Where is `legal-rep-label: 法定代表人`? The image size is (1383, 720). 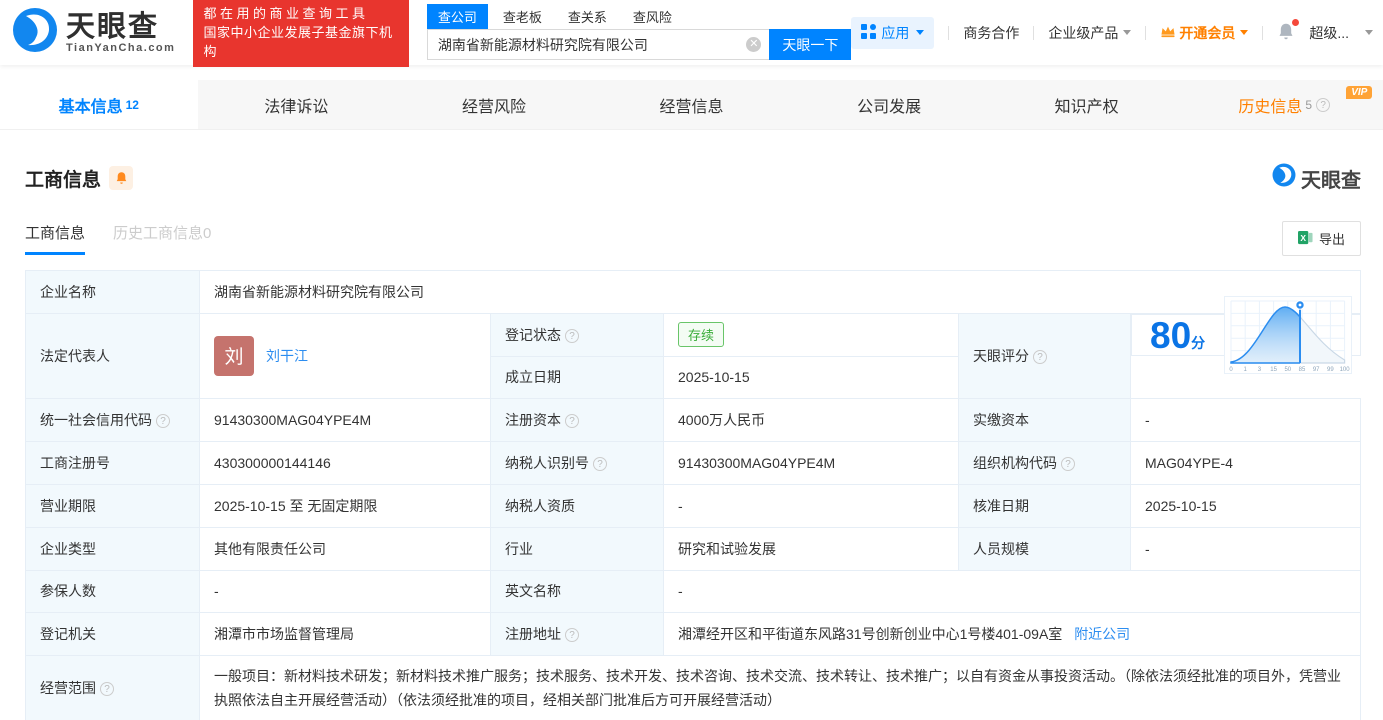
legal-rep-label: 法定代表人 is located at coordinates (112, 356).